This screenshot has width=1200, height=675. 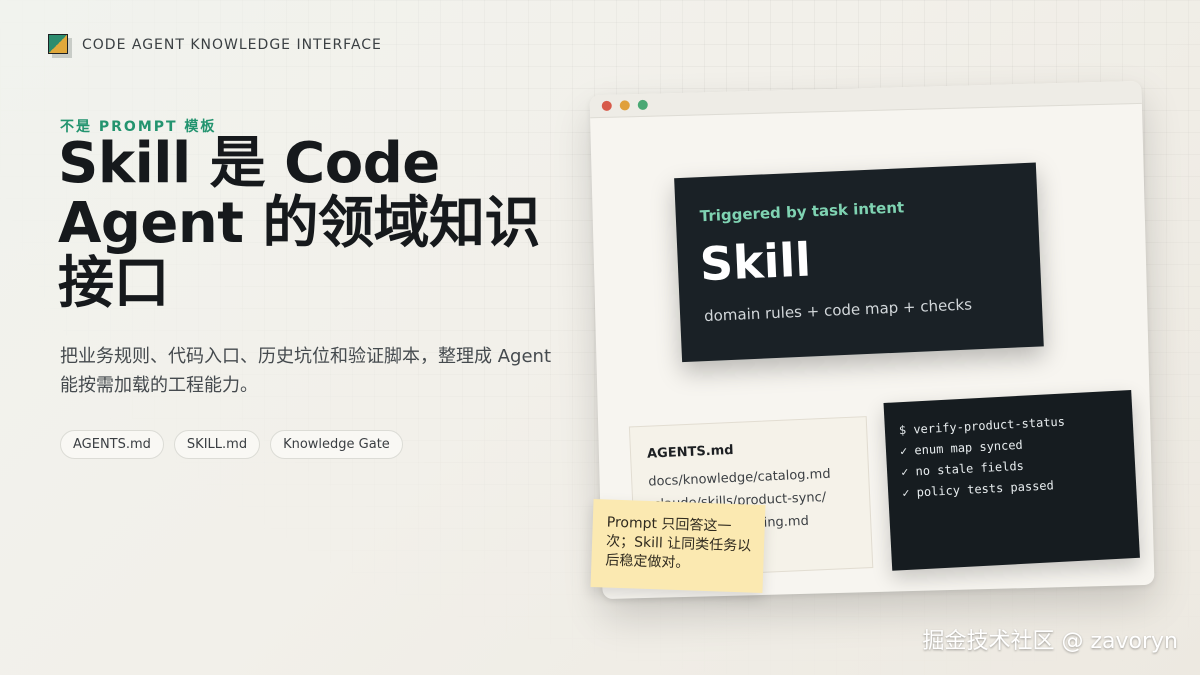 What do you see at coordinates (678, 543) in the screenshot?
I see `sticky-note-text: Prompt 只回答这一次；Skill 让同类任务以后稳定做对。` at bounding box center [678, 543].